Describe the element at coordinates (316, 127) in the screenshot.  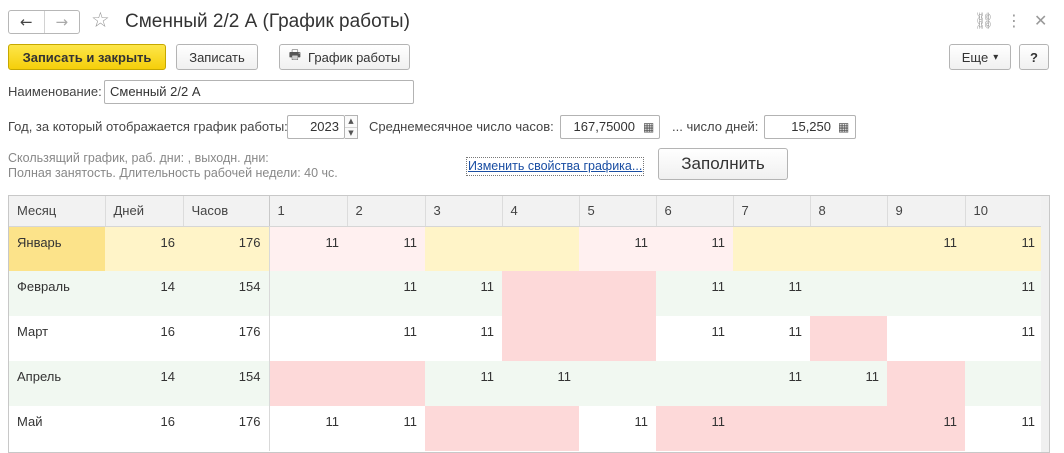
I see `year-input: 2023` at that location.